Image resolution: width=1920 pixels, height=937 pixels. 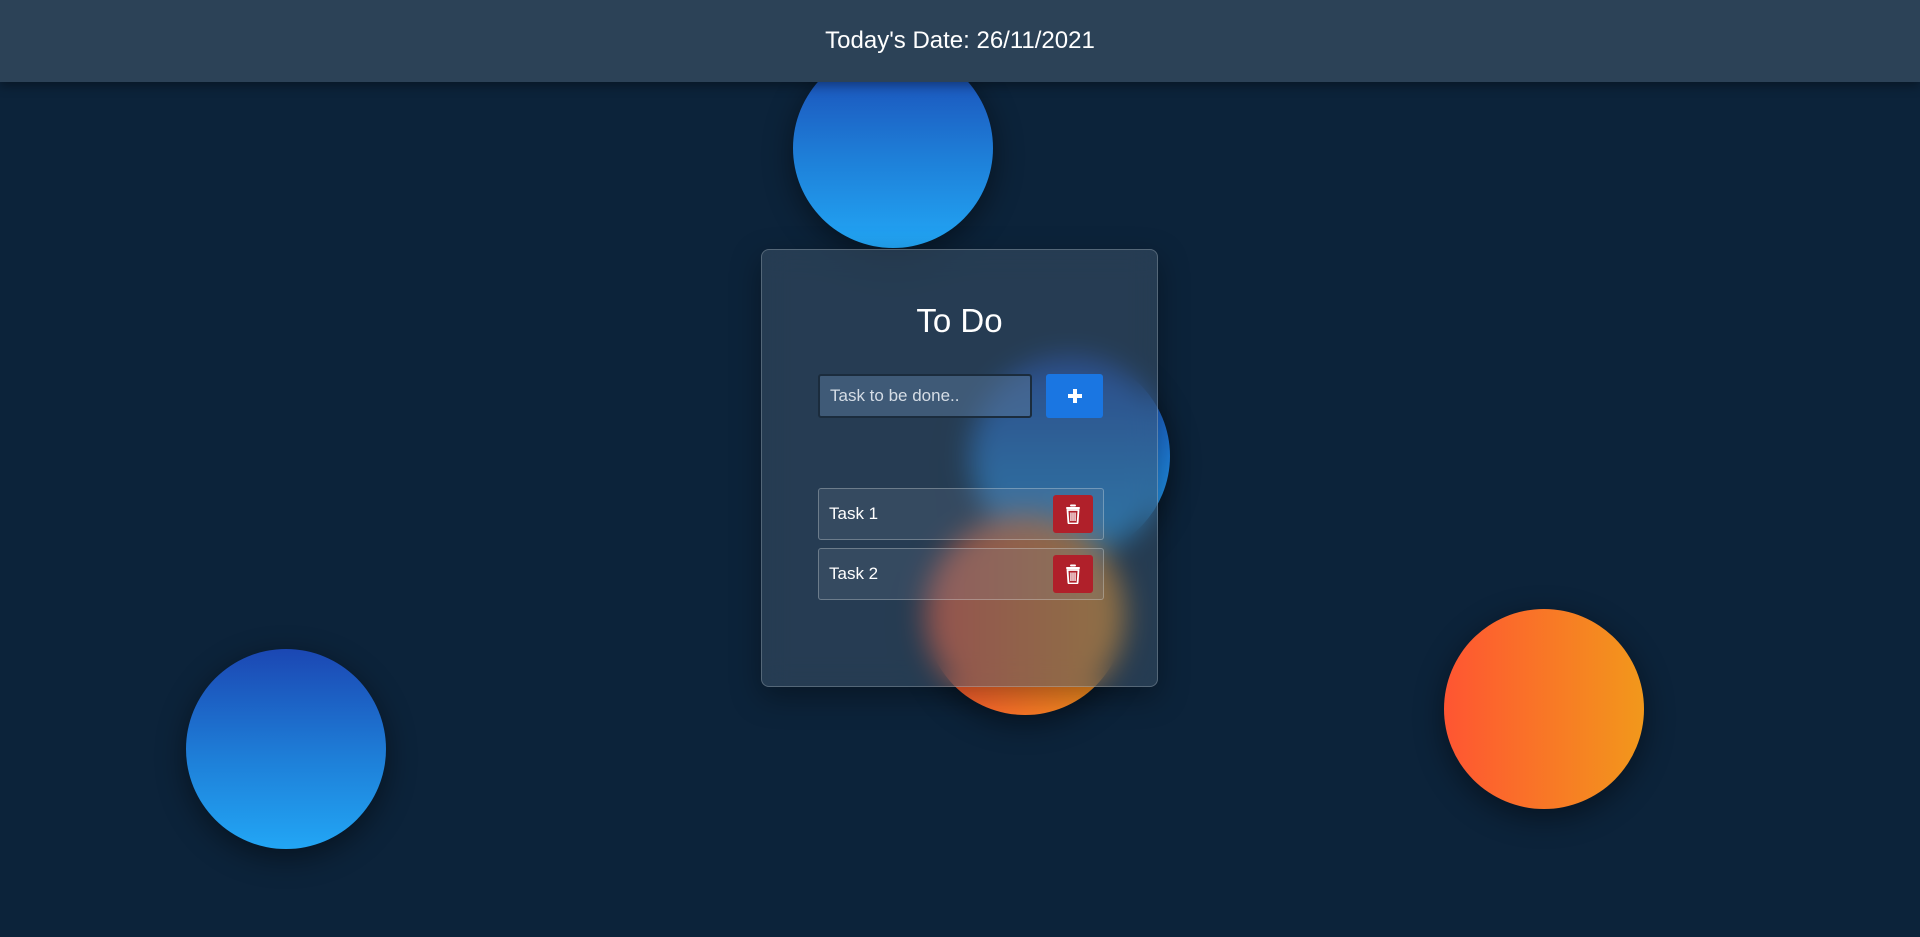 What do you see at coordinates (286, 749) in the screenshot?
I see `decorative-blue-circle-left` at bounding box center [286, 749].